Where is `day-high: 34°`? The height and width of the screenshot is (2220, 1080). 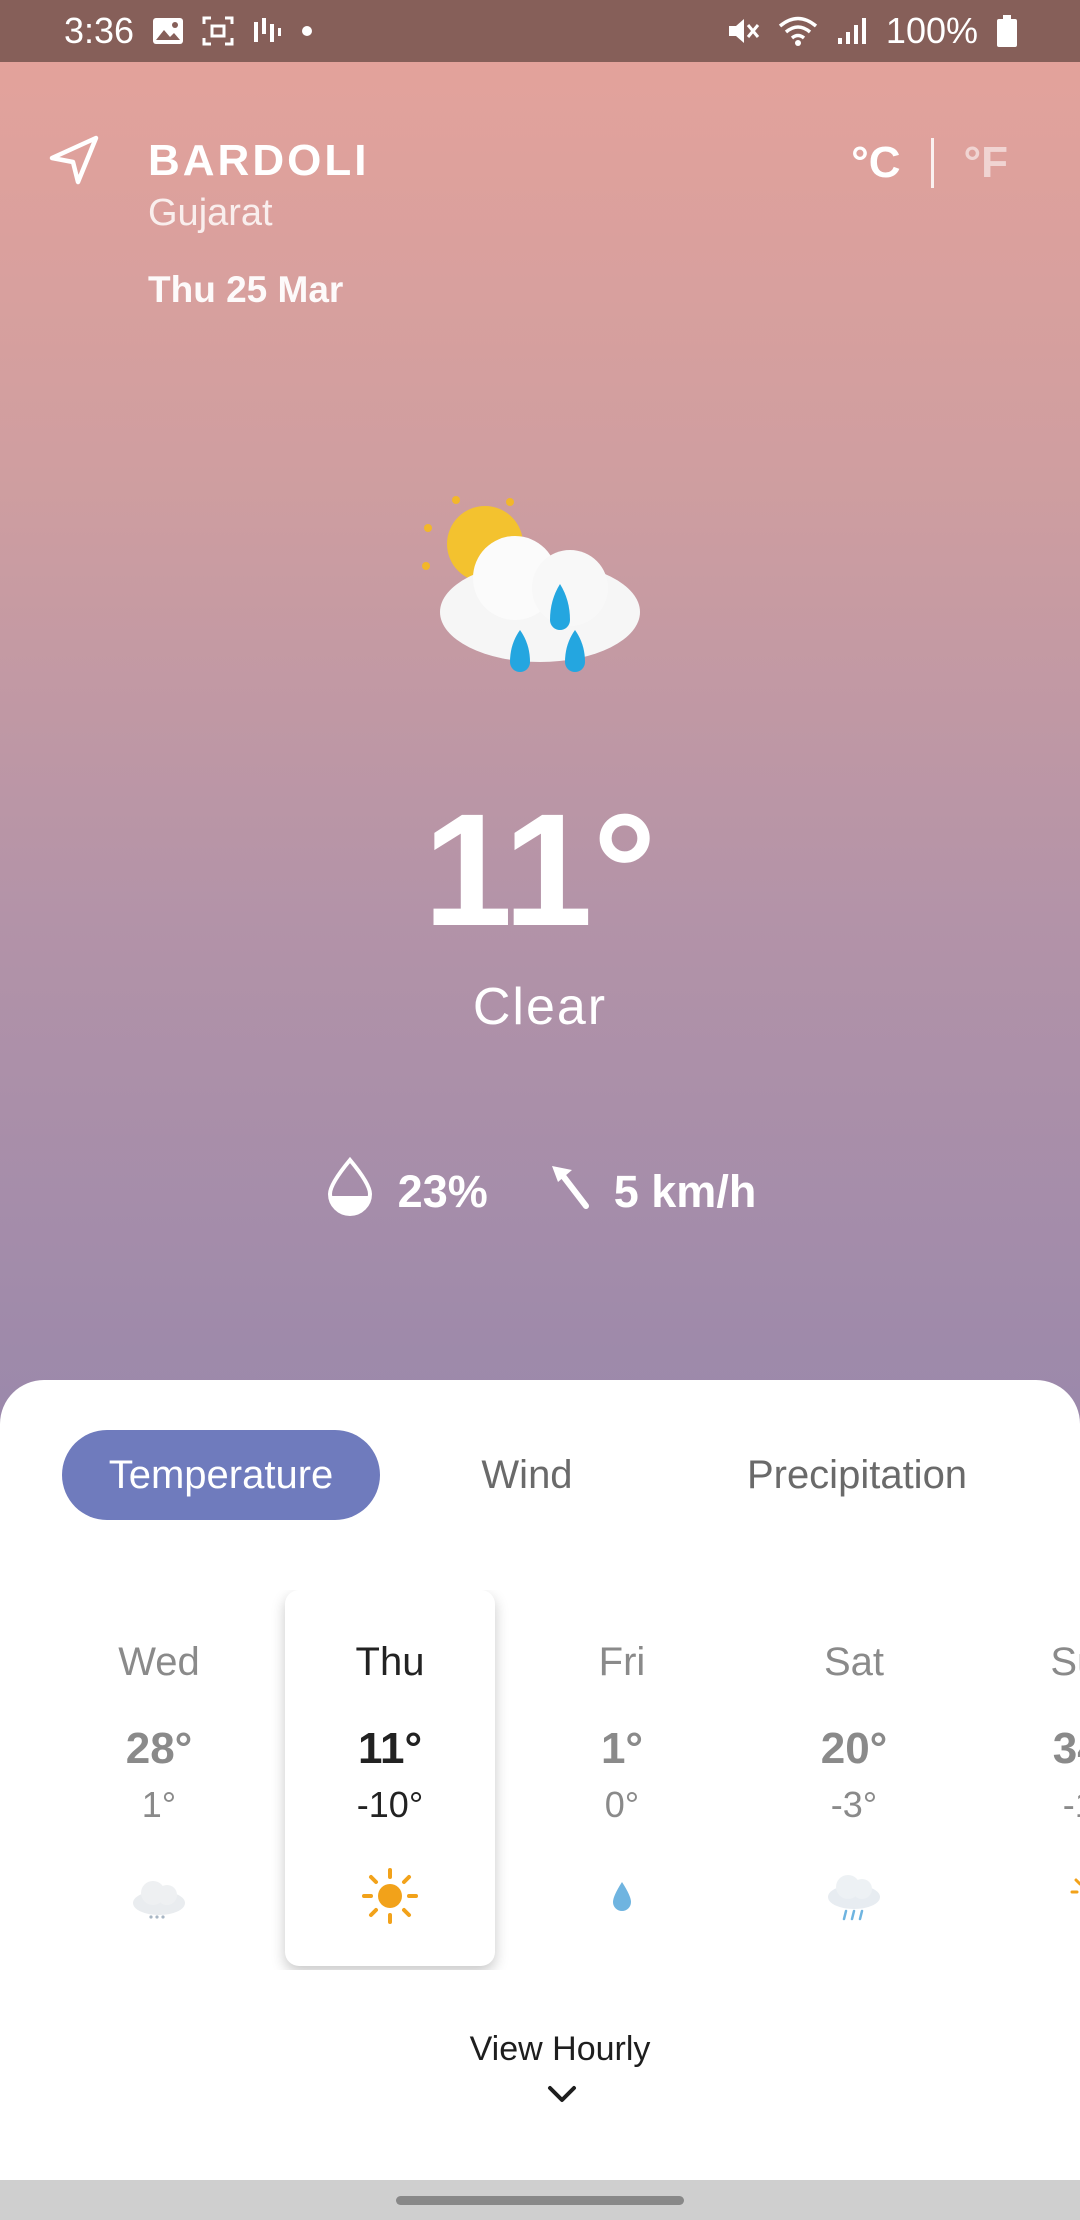 day-high: 34° is located at coordinates (1066, 1748).